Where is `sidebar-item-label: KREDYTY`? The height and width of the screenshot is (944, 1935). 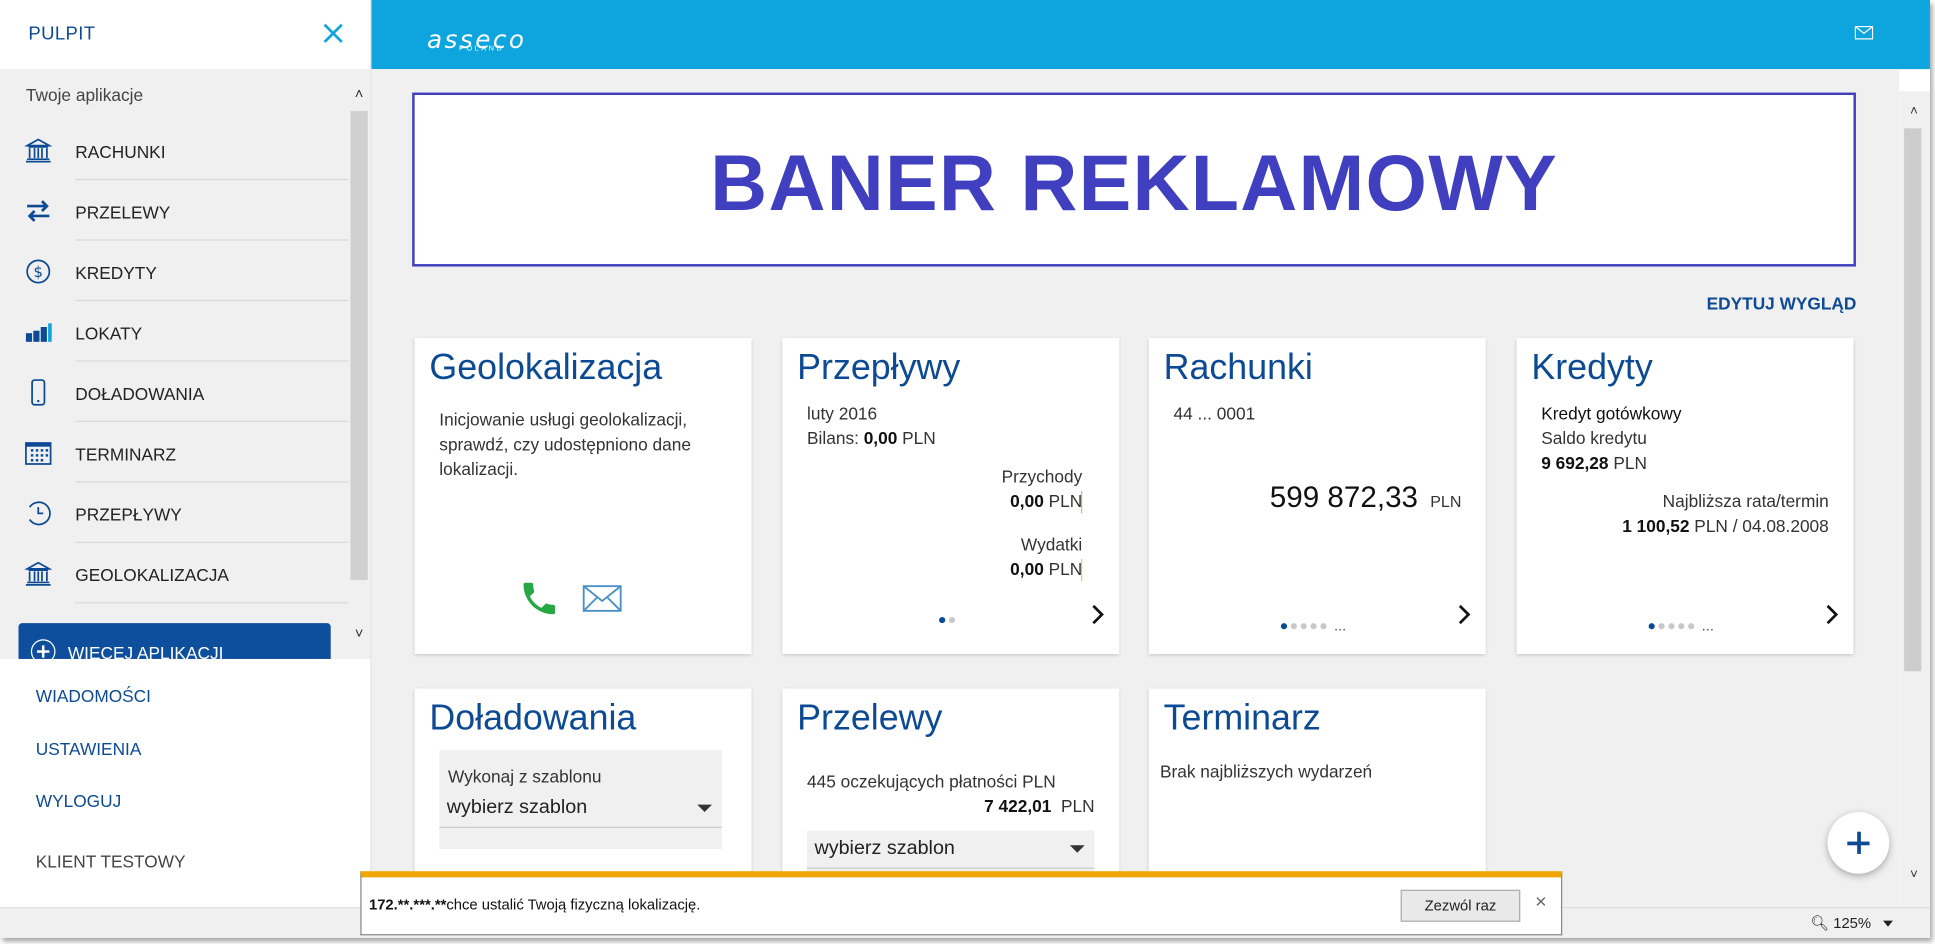
sidebar-item-label: KREDYTY is located at coordinates (116, 272).